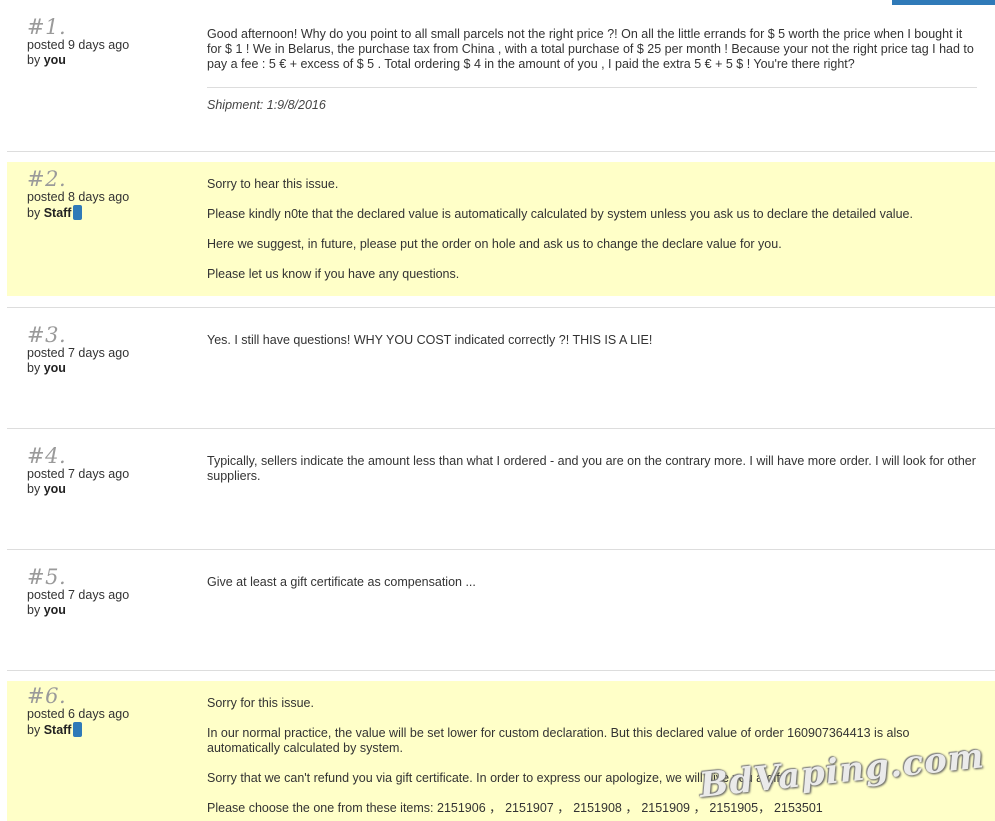 The height and width of the screenshot is (821, 995). What do you see at coordinates (47, 577) in the screenshot?
I see `post-number: #5.` at bounding box center [47, 577].